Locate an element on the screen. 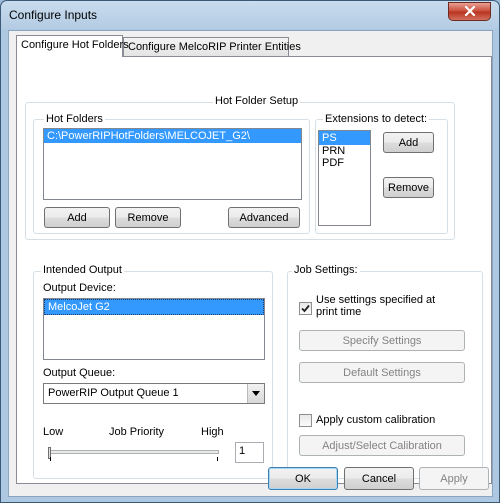  extensions-label: Extensions to detect: is located at coordinates (376, 119).